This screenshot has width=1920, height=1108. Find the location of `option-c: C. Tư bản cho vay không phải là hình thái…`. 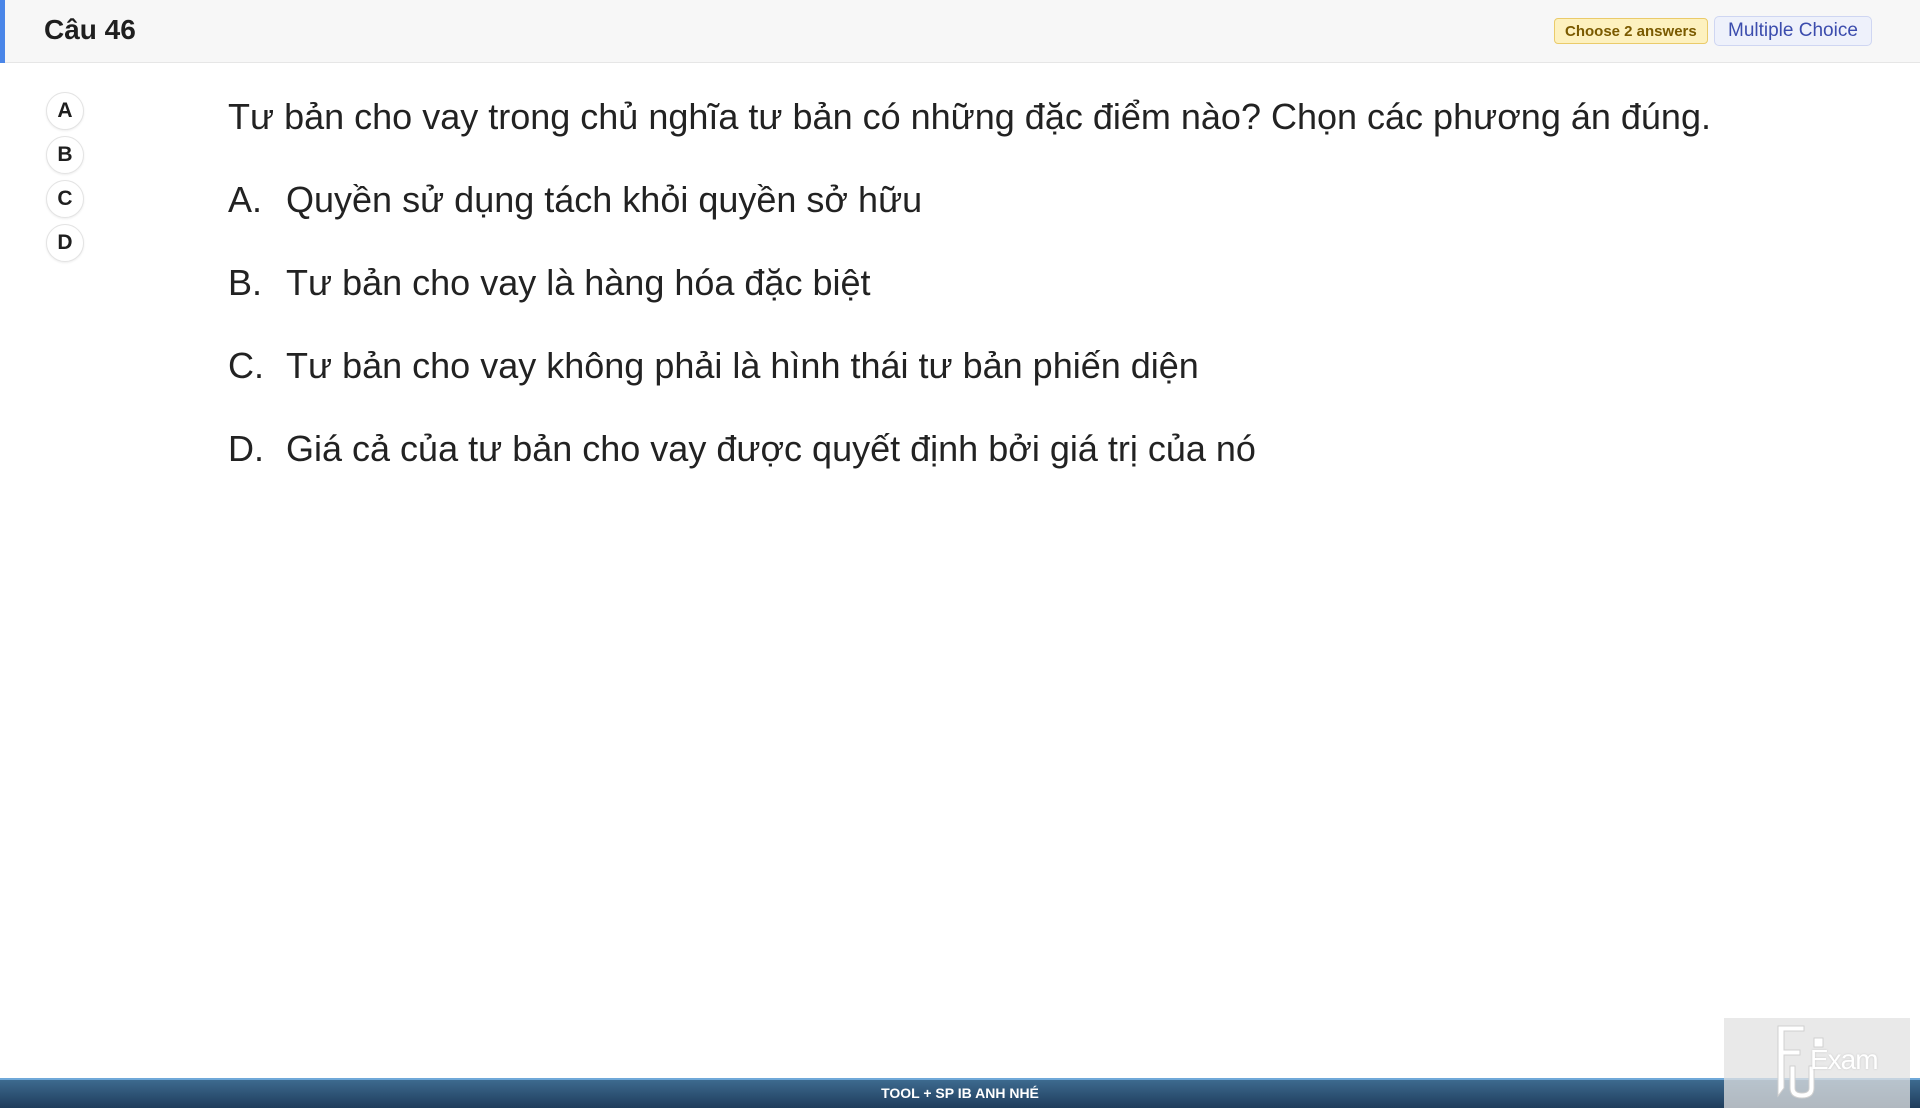

option-c: C. Tư bản cho vay không phải là hình thái… is located at coordinates (1038, 366).